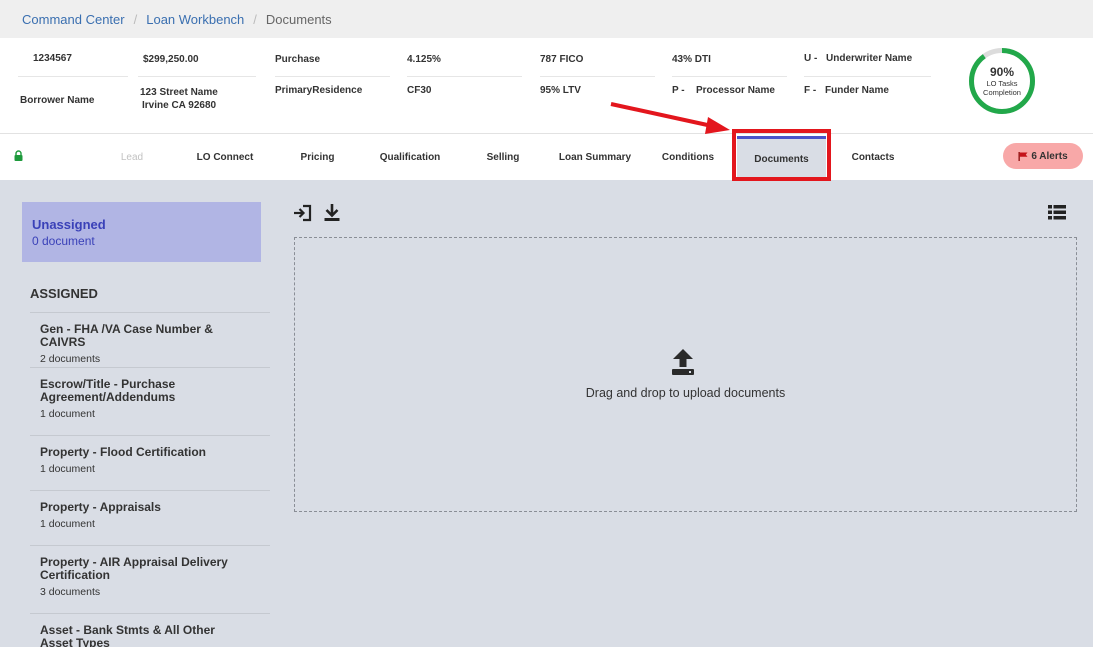 This screenshot has width=1093, height=647. I want to click on completion-percent: 90%, so click(1002, 71).